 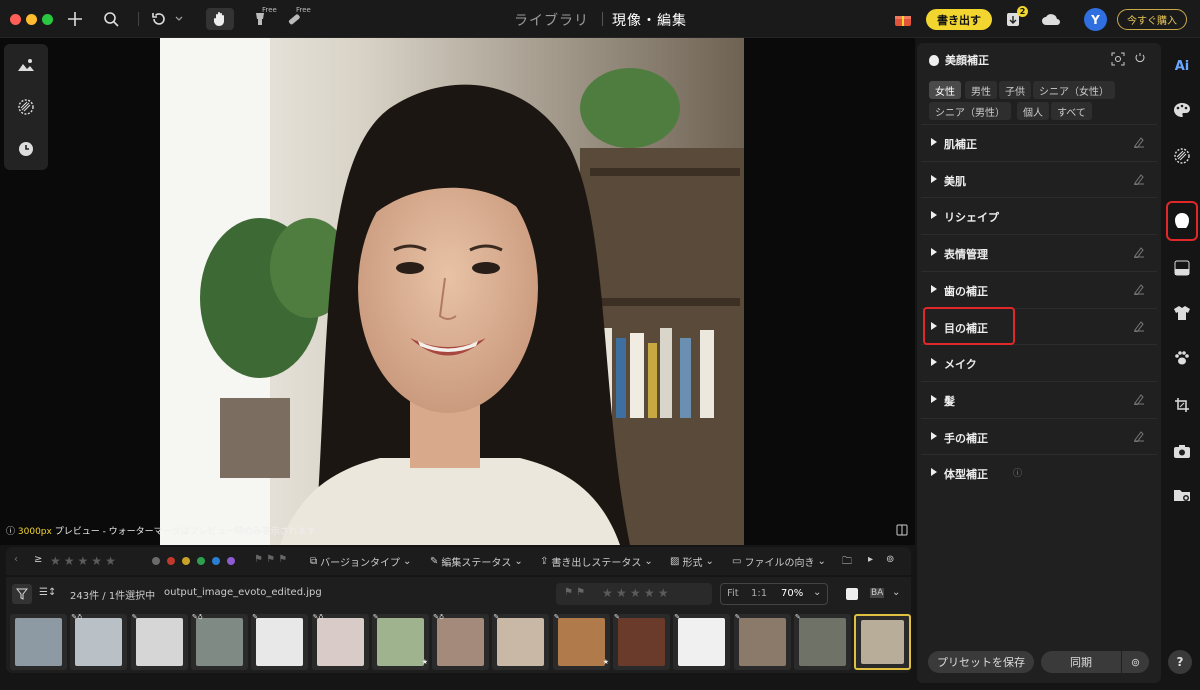 I want to click on maximize-window-button, so click(x=47, y=19).